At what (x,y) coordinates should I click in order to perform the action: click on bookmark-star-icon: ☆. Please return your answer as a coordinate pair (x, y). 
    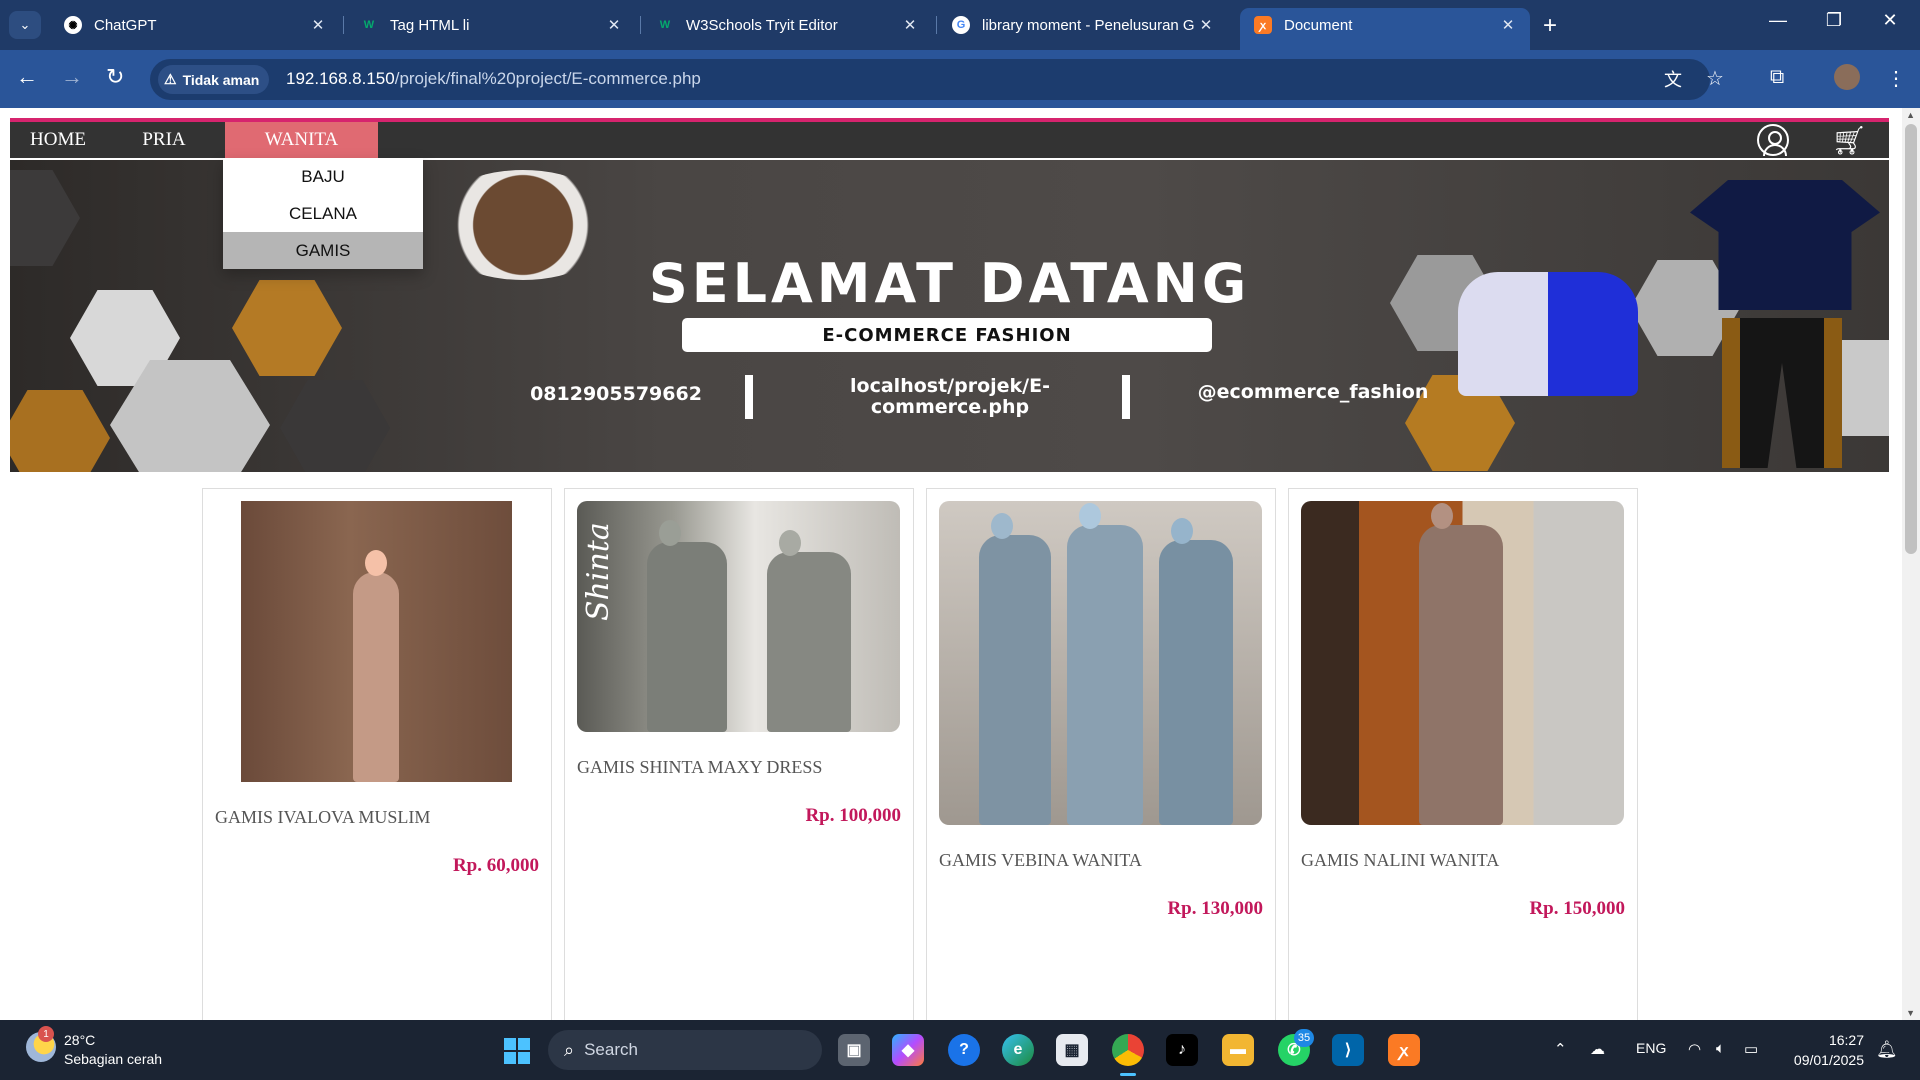
    Looking at the image, I should click on (1715, 78).